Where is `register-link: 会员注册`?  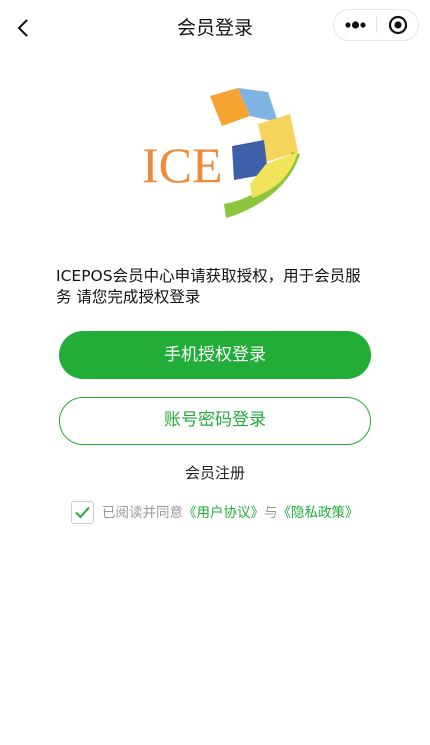
register-link: 会员注册 is located at coordinates (215, 473).